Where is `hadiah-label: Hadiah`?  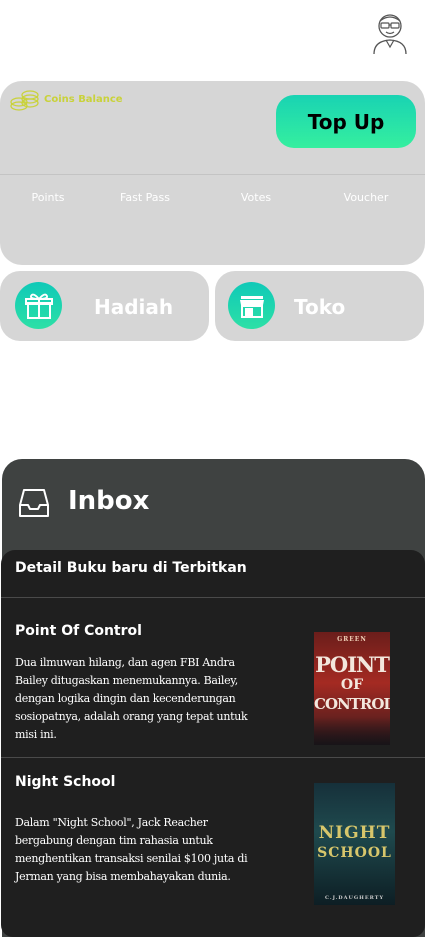 hadiah-label: Hadiah is located at coordinates (134, 307).